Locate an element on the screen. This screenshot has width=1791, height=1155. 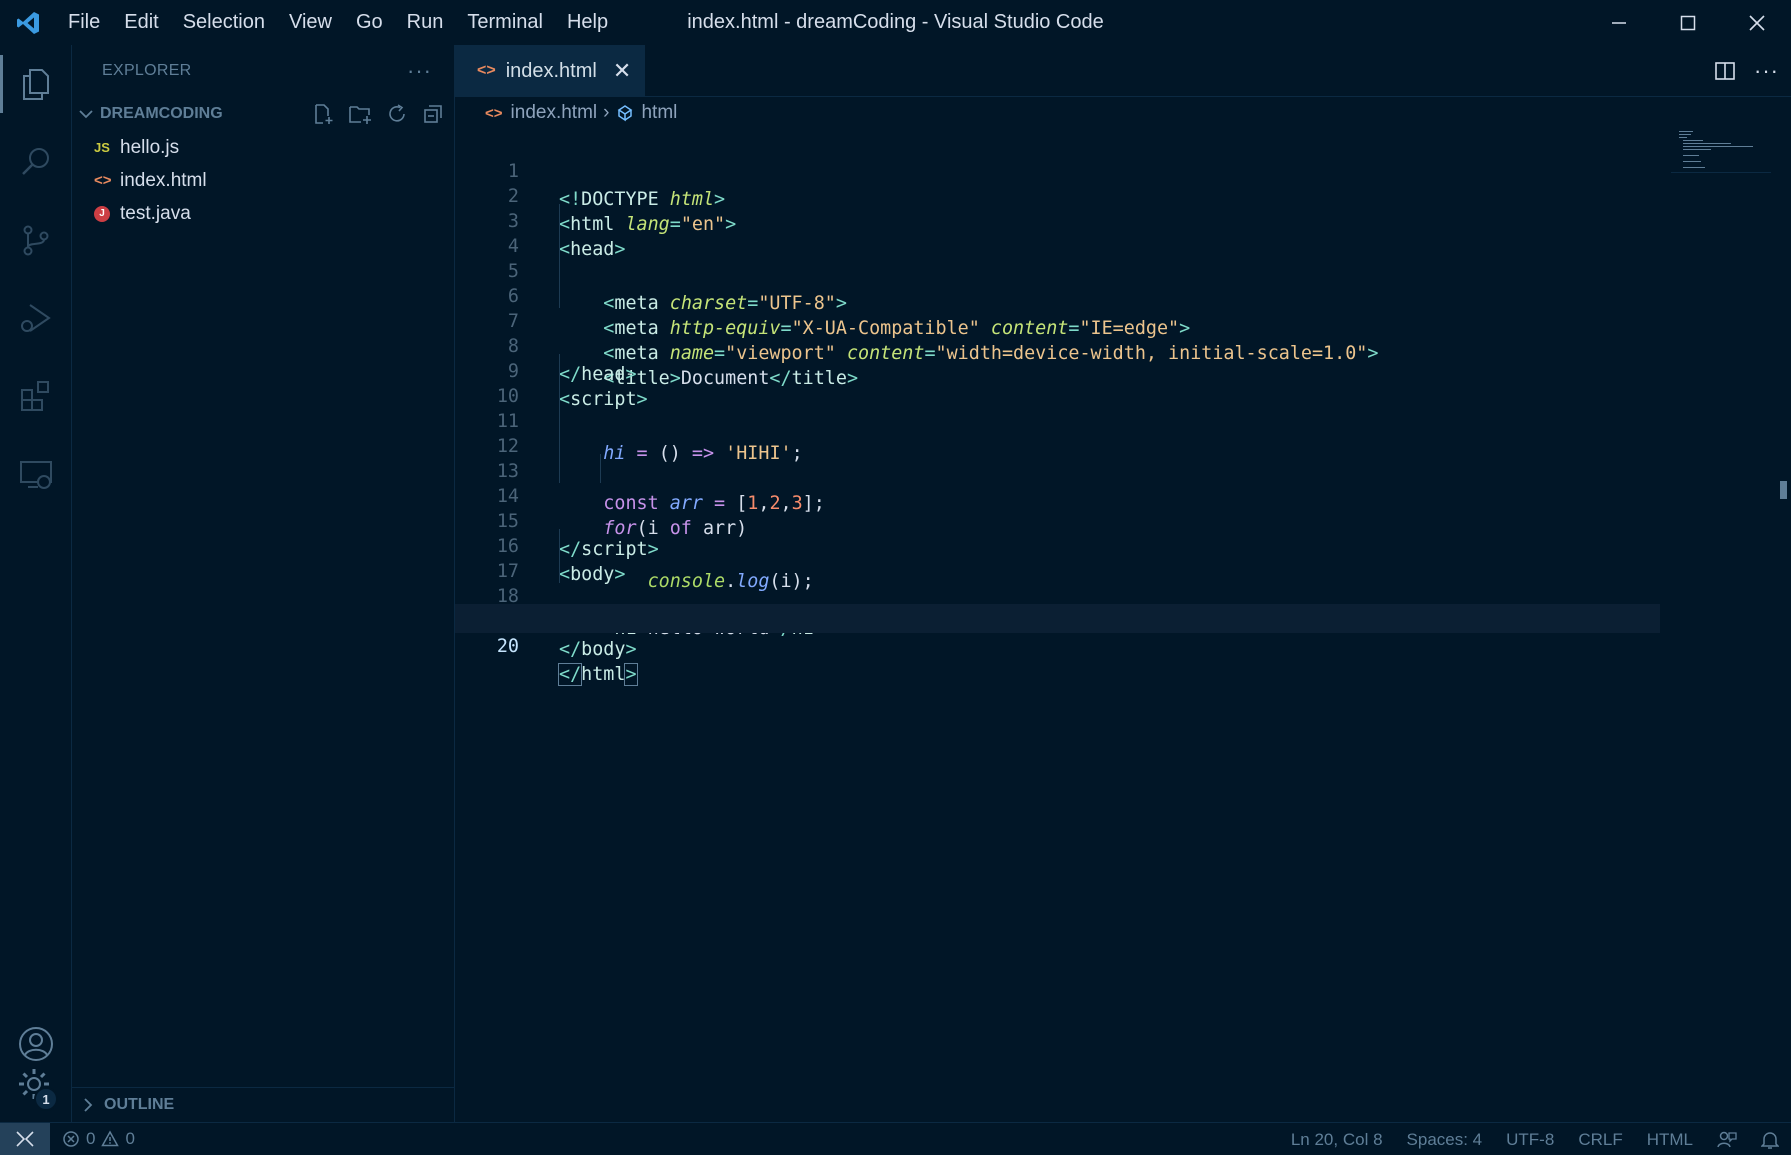
settings-badge: 1 is located at coordinates (46, 1099).